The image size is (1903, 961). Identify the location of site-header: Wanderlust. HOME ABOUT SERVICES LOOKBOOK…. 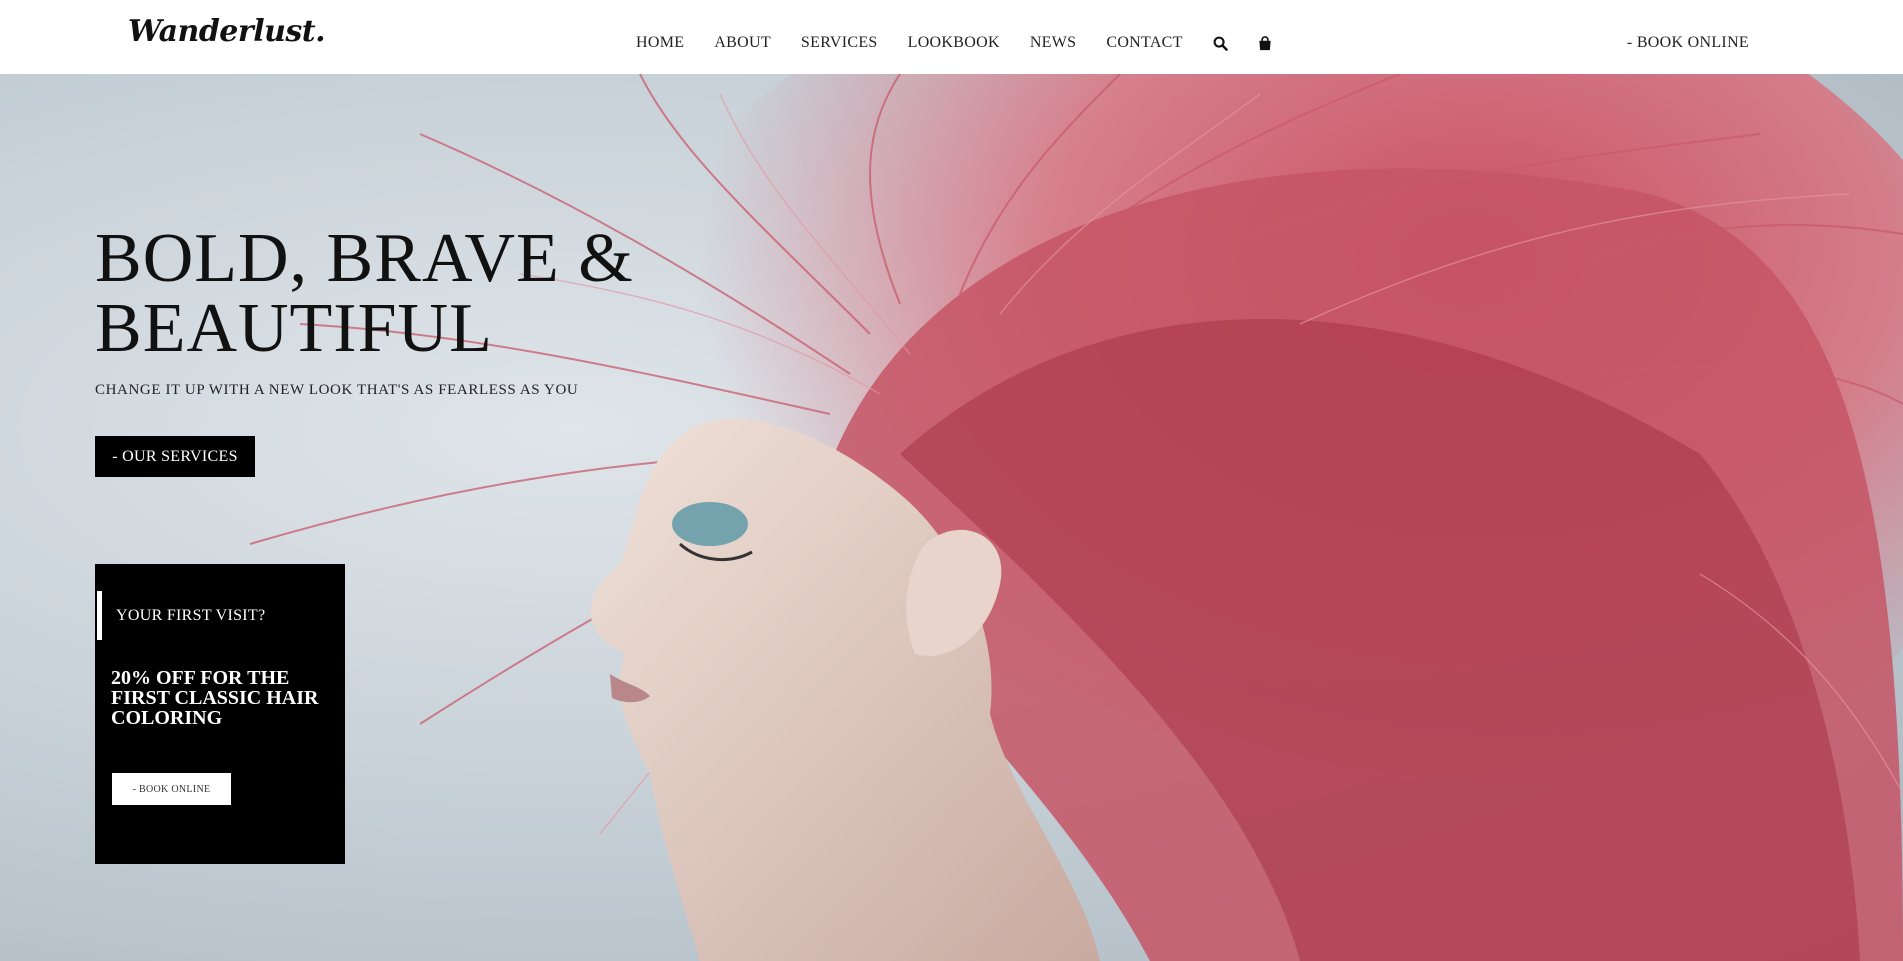
(951, 37).